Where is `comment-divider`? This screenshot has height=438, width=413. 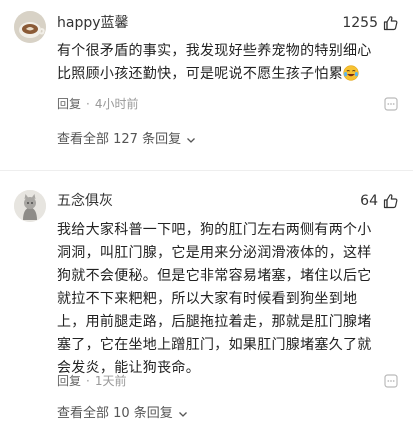 comment-divider is located at coordinates (206, 170).